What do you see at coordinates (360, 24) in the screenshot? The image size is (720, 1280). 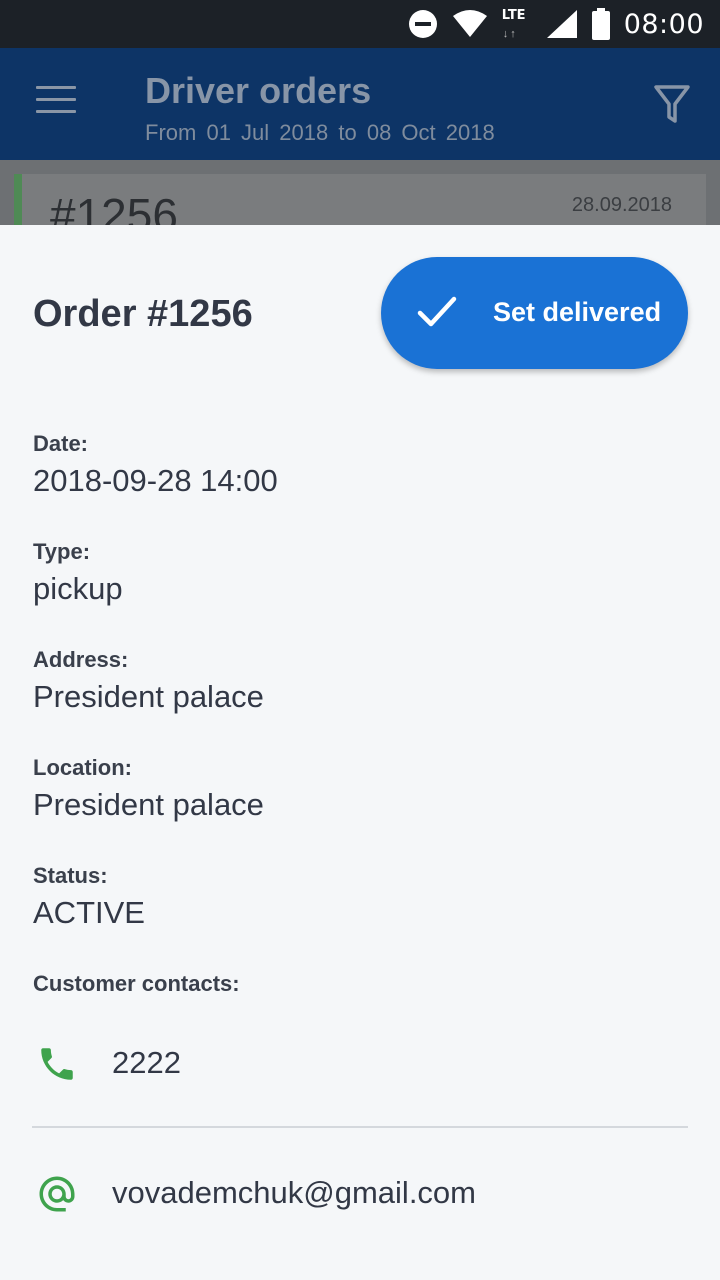 I see `status-bar: LTE ↓↑ 08:00` at bounding box center [360, 24].